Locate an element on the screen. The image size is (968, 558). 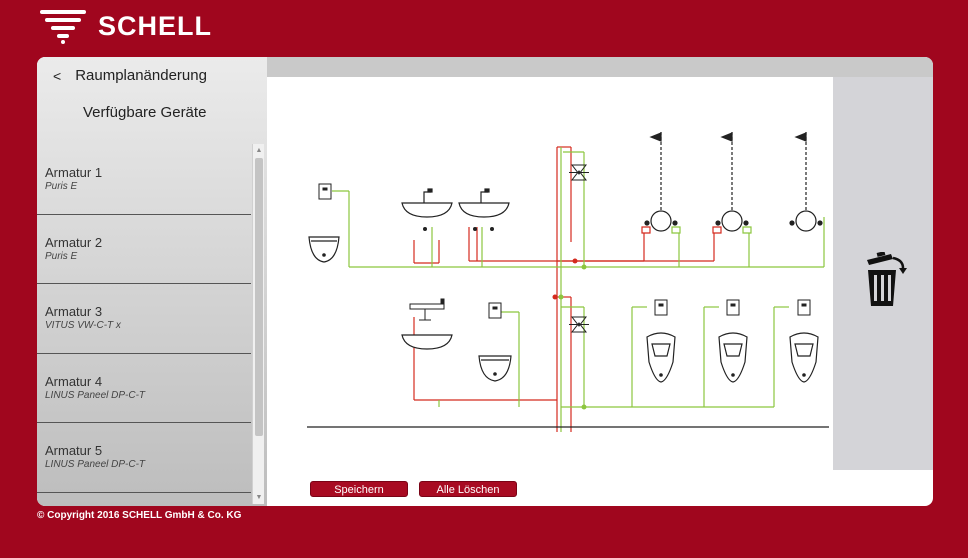
device-item: Armatur 3 VITUS VW-C-T x is located at coordinates (144, 319).